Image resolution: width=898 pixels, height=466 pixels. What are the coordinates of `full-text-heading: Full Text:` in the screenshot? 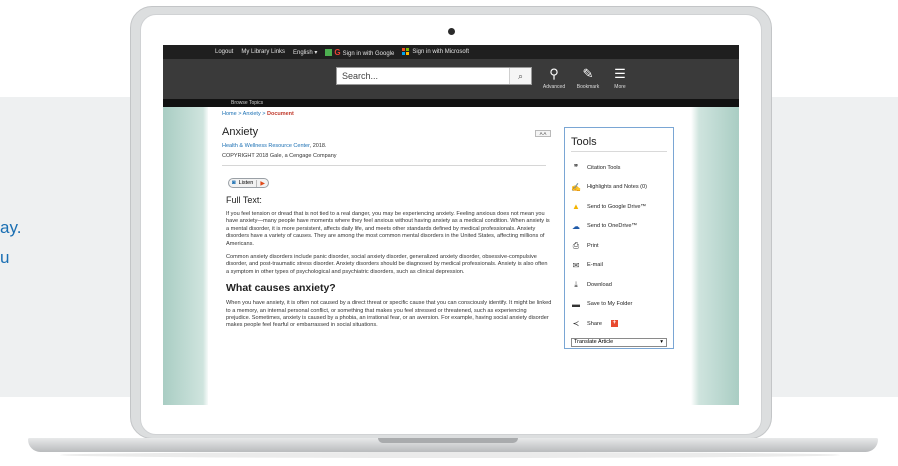 It's located at (244, 200).